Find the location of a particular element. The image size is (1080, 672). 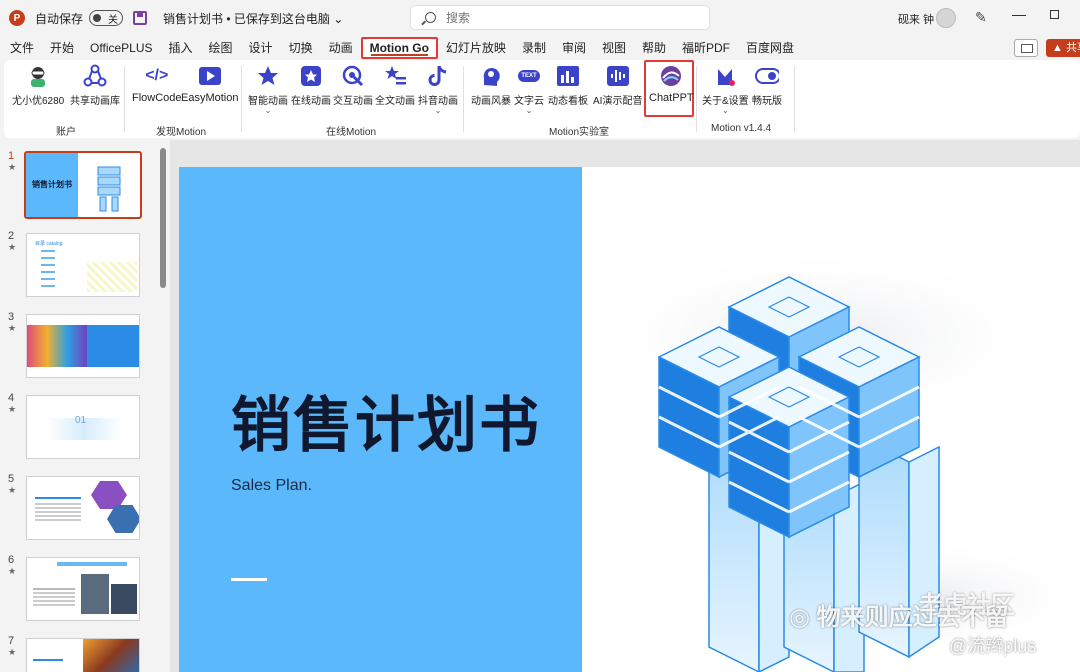

tiktok-icon is located at coordinates (438, 76).